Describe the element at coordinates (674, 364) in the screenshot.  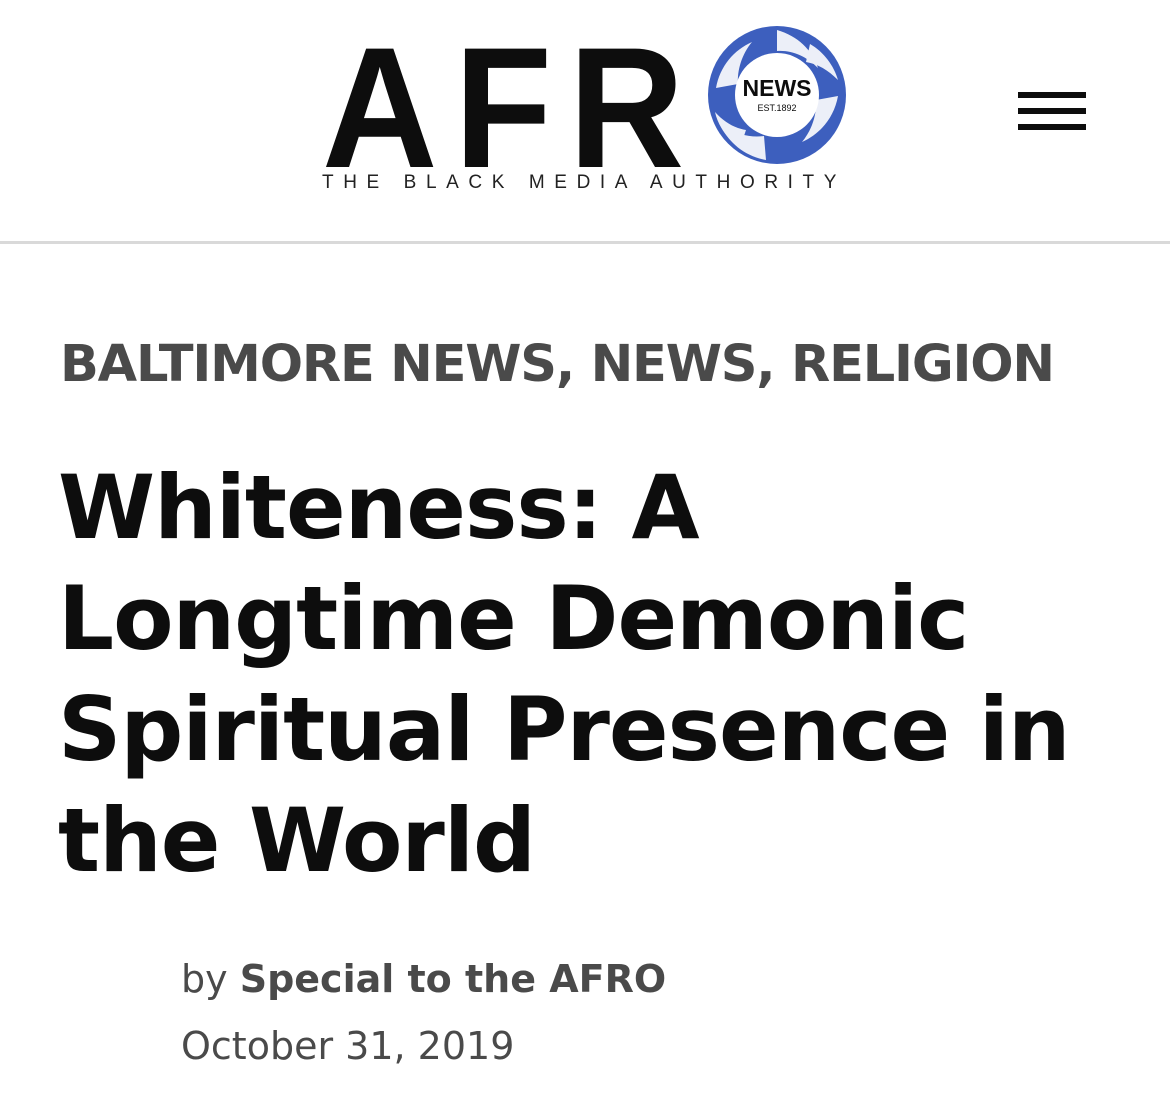
I see `category-link-news: NEWS` at that location.